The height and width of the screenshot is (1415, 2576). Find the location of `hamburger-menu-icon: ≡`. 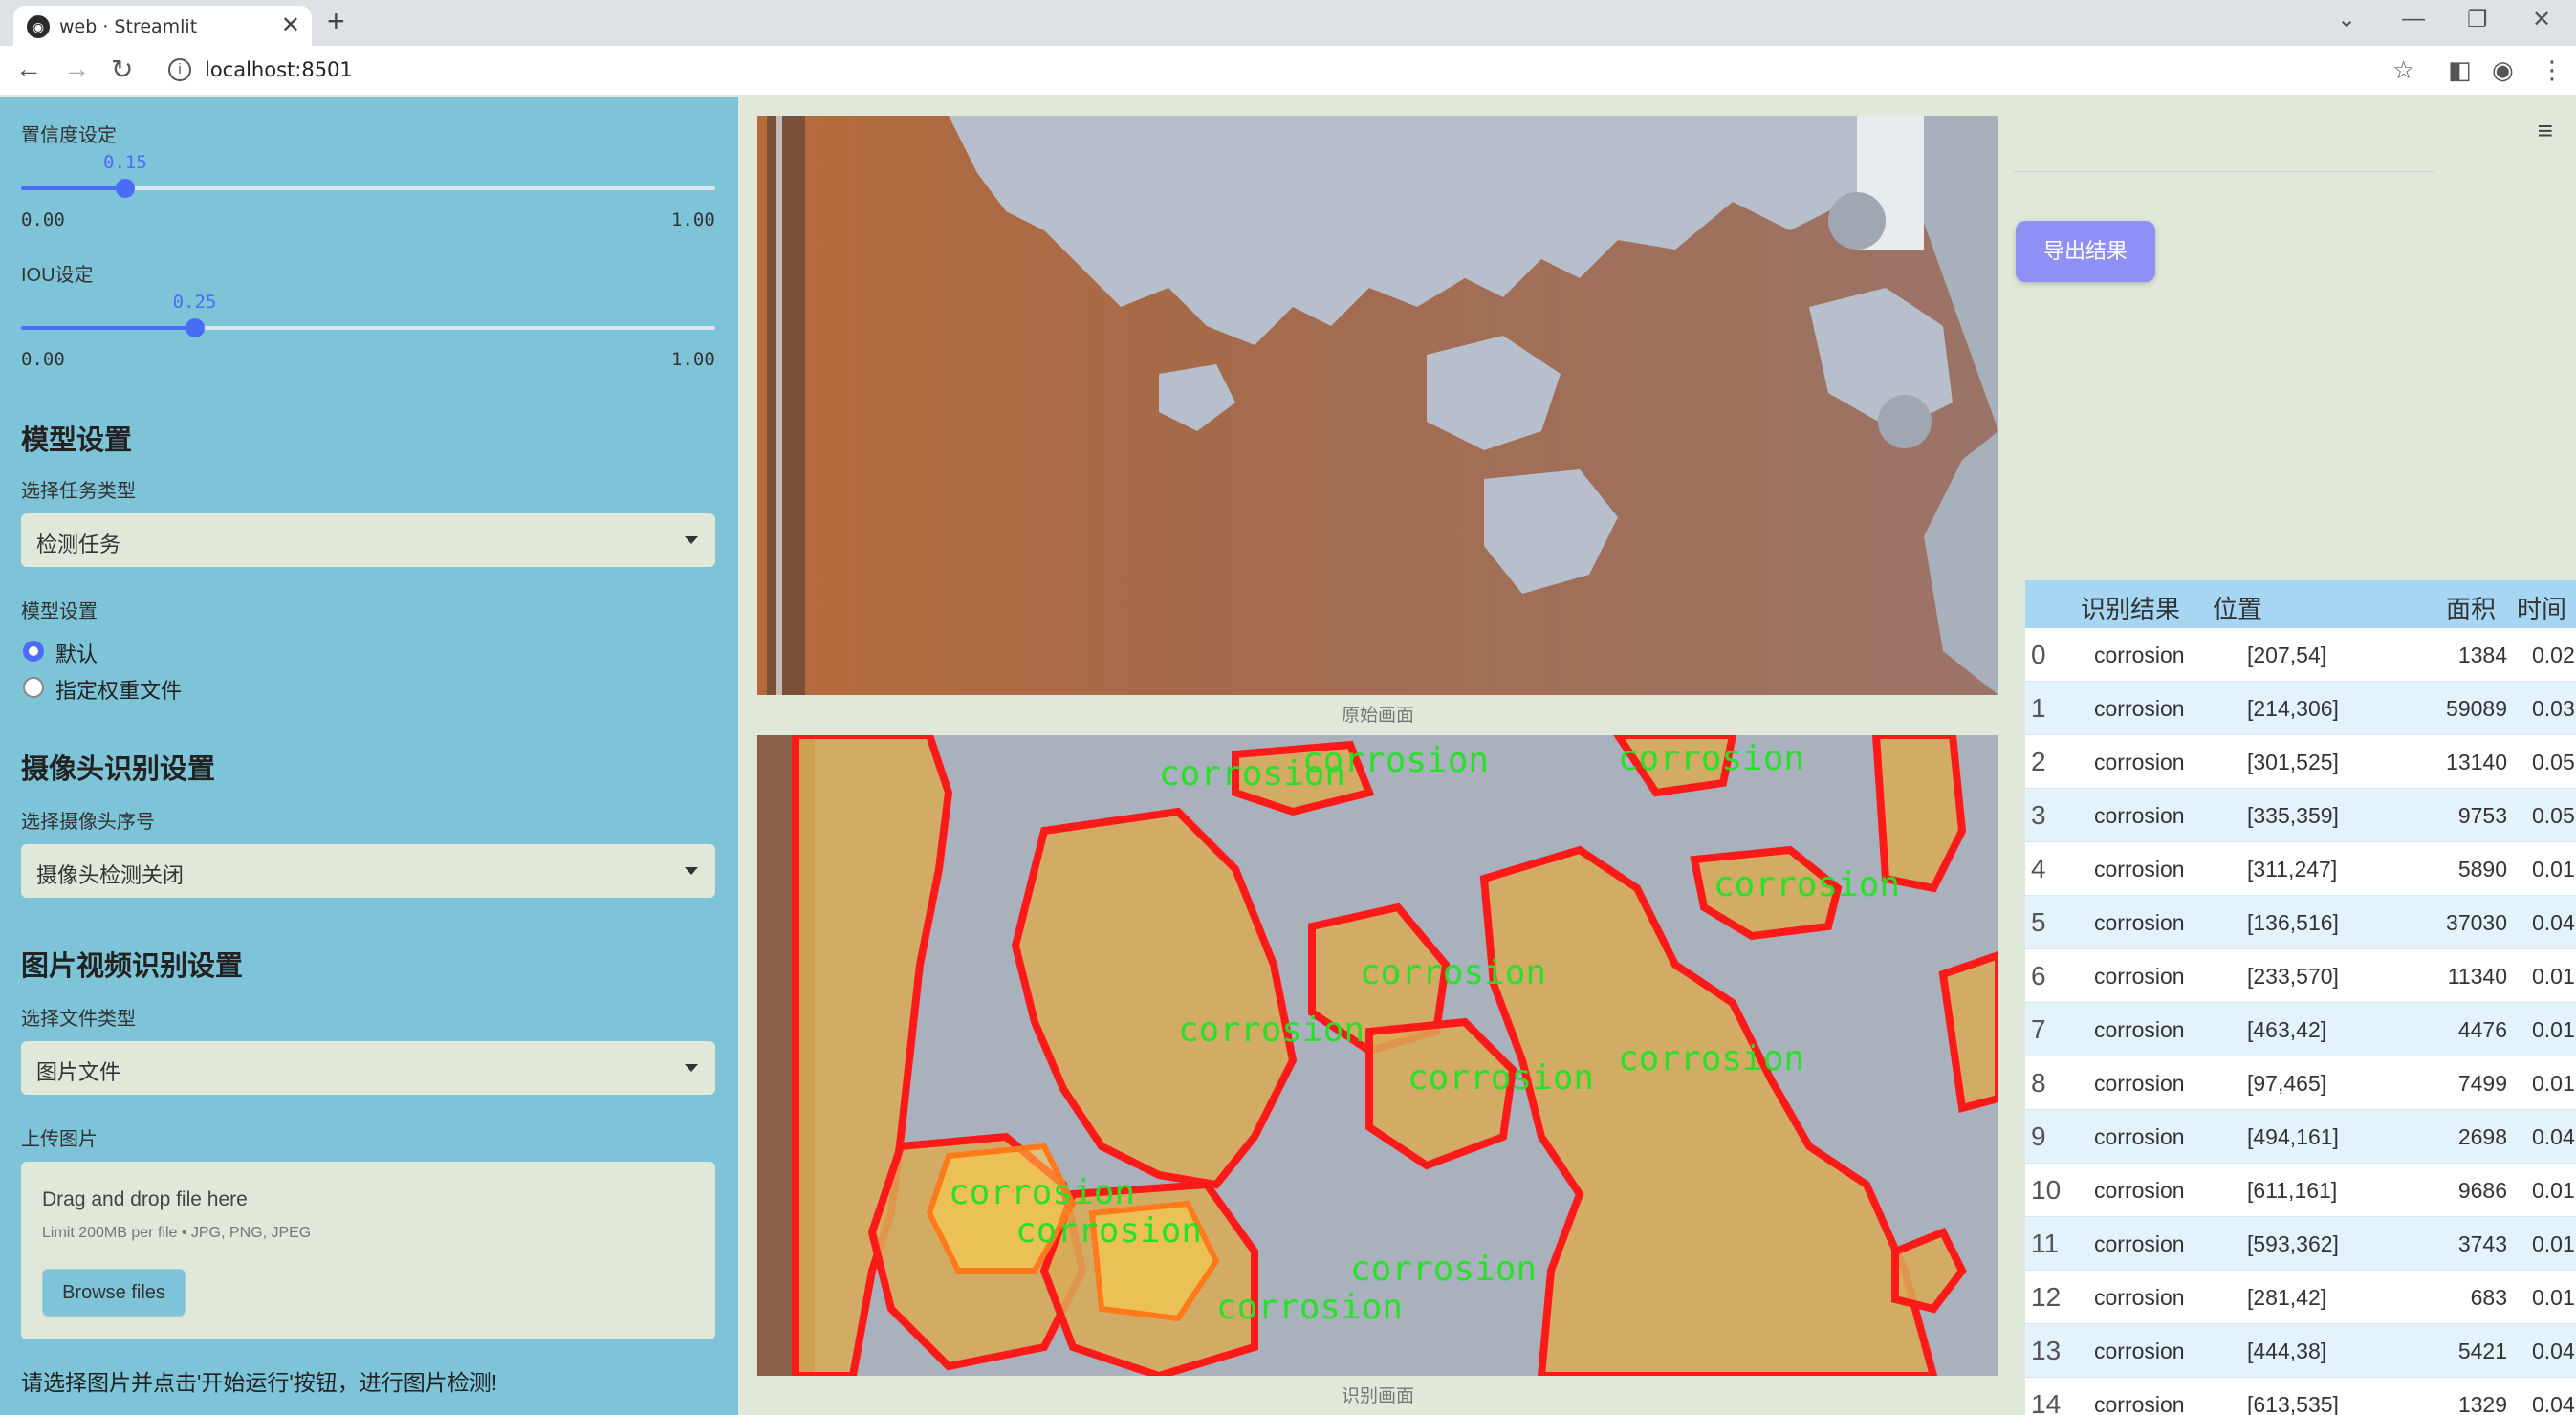

hamburger-menu-icon: ≡ is located at coordinates (2545, 131).